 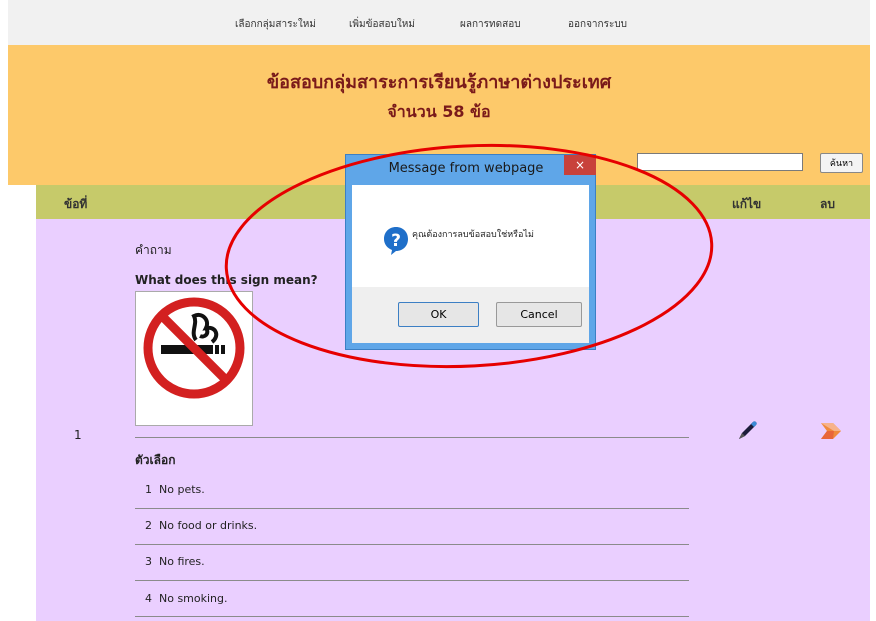 I want to click on ok-button: OK, so click(x=438, y=314).